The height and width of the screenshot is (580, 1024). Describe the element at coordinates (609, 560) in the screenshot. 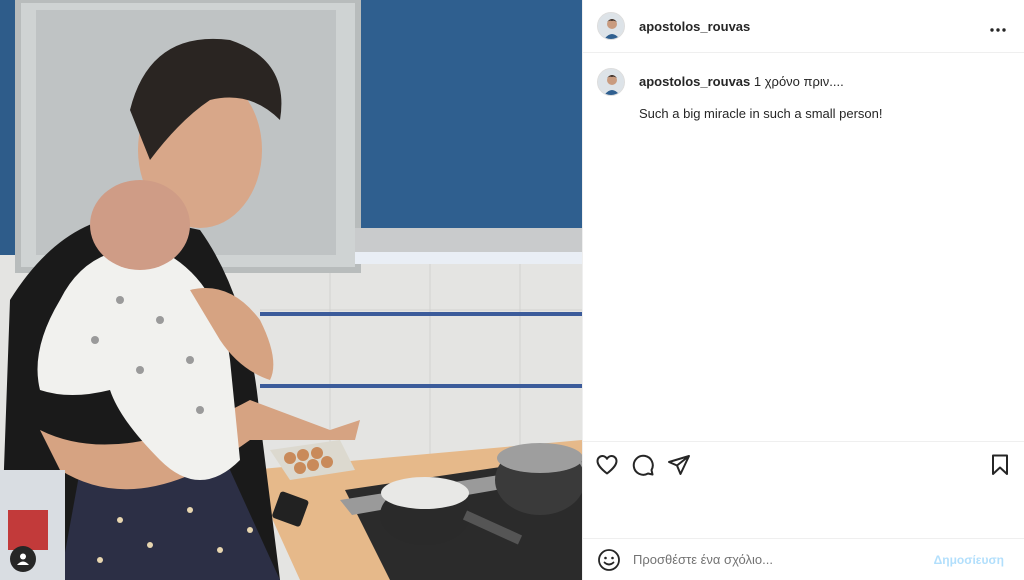

I see `emoji-icon` at that location.